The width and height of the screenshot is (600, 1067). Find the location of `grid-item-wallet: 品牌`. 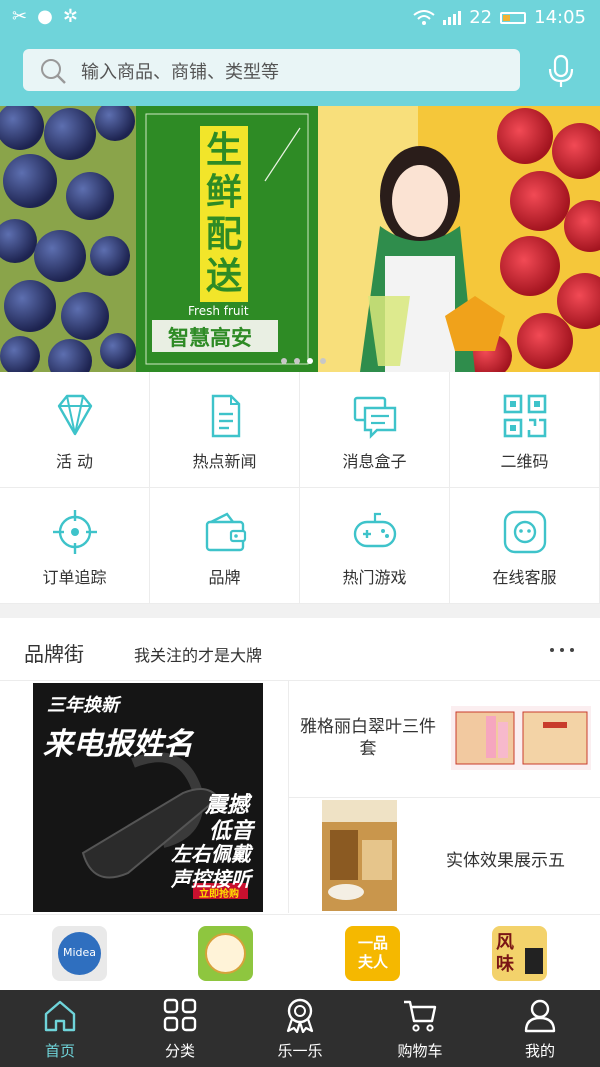

grid-item-wallet: 品牌 is located at coordinates (225, 546).